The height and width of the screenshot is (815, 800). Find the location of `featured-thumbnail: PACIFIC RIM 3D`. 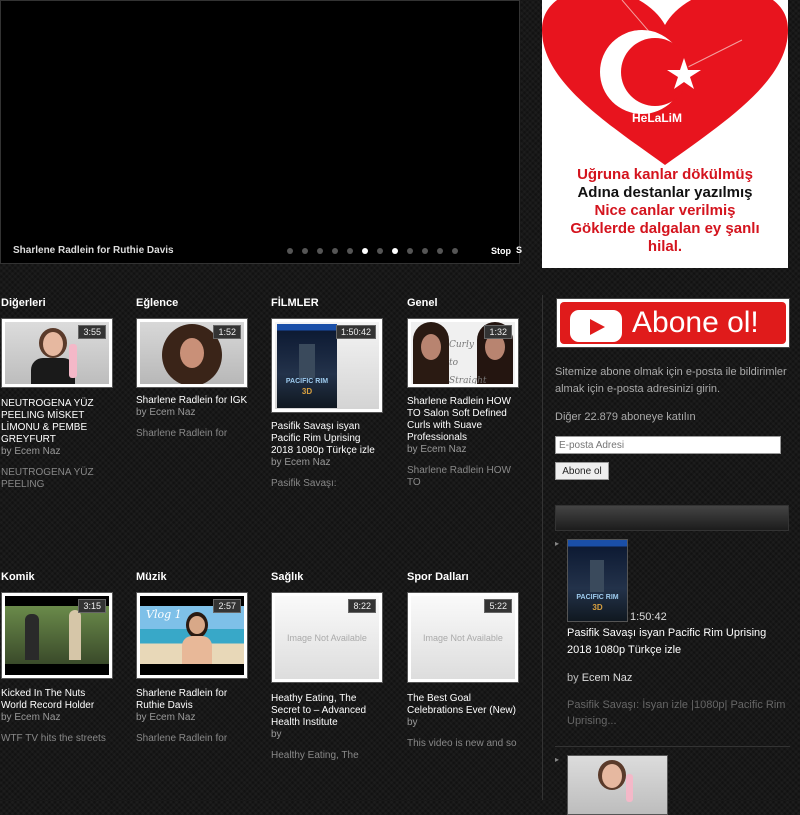

featured-thumbnail: PACIFIC RIM 3D is located at coordinates (597, 580).